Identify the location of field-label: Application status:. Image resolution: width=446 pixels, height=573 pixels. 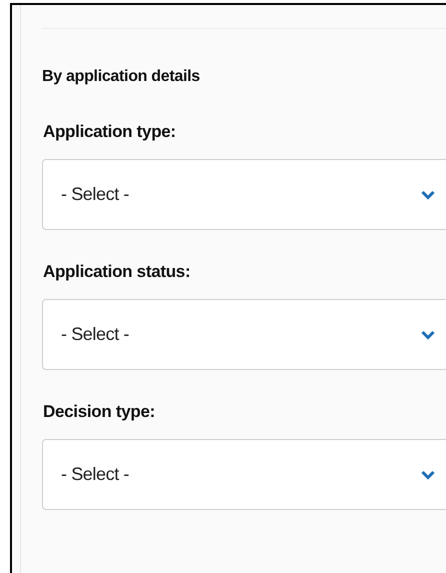
(117, 272).